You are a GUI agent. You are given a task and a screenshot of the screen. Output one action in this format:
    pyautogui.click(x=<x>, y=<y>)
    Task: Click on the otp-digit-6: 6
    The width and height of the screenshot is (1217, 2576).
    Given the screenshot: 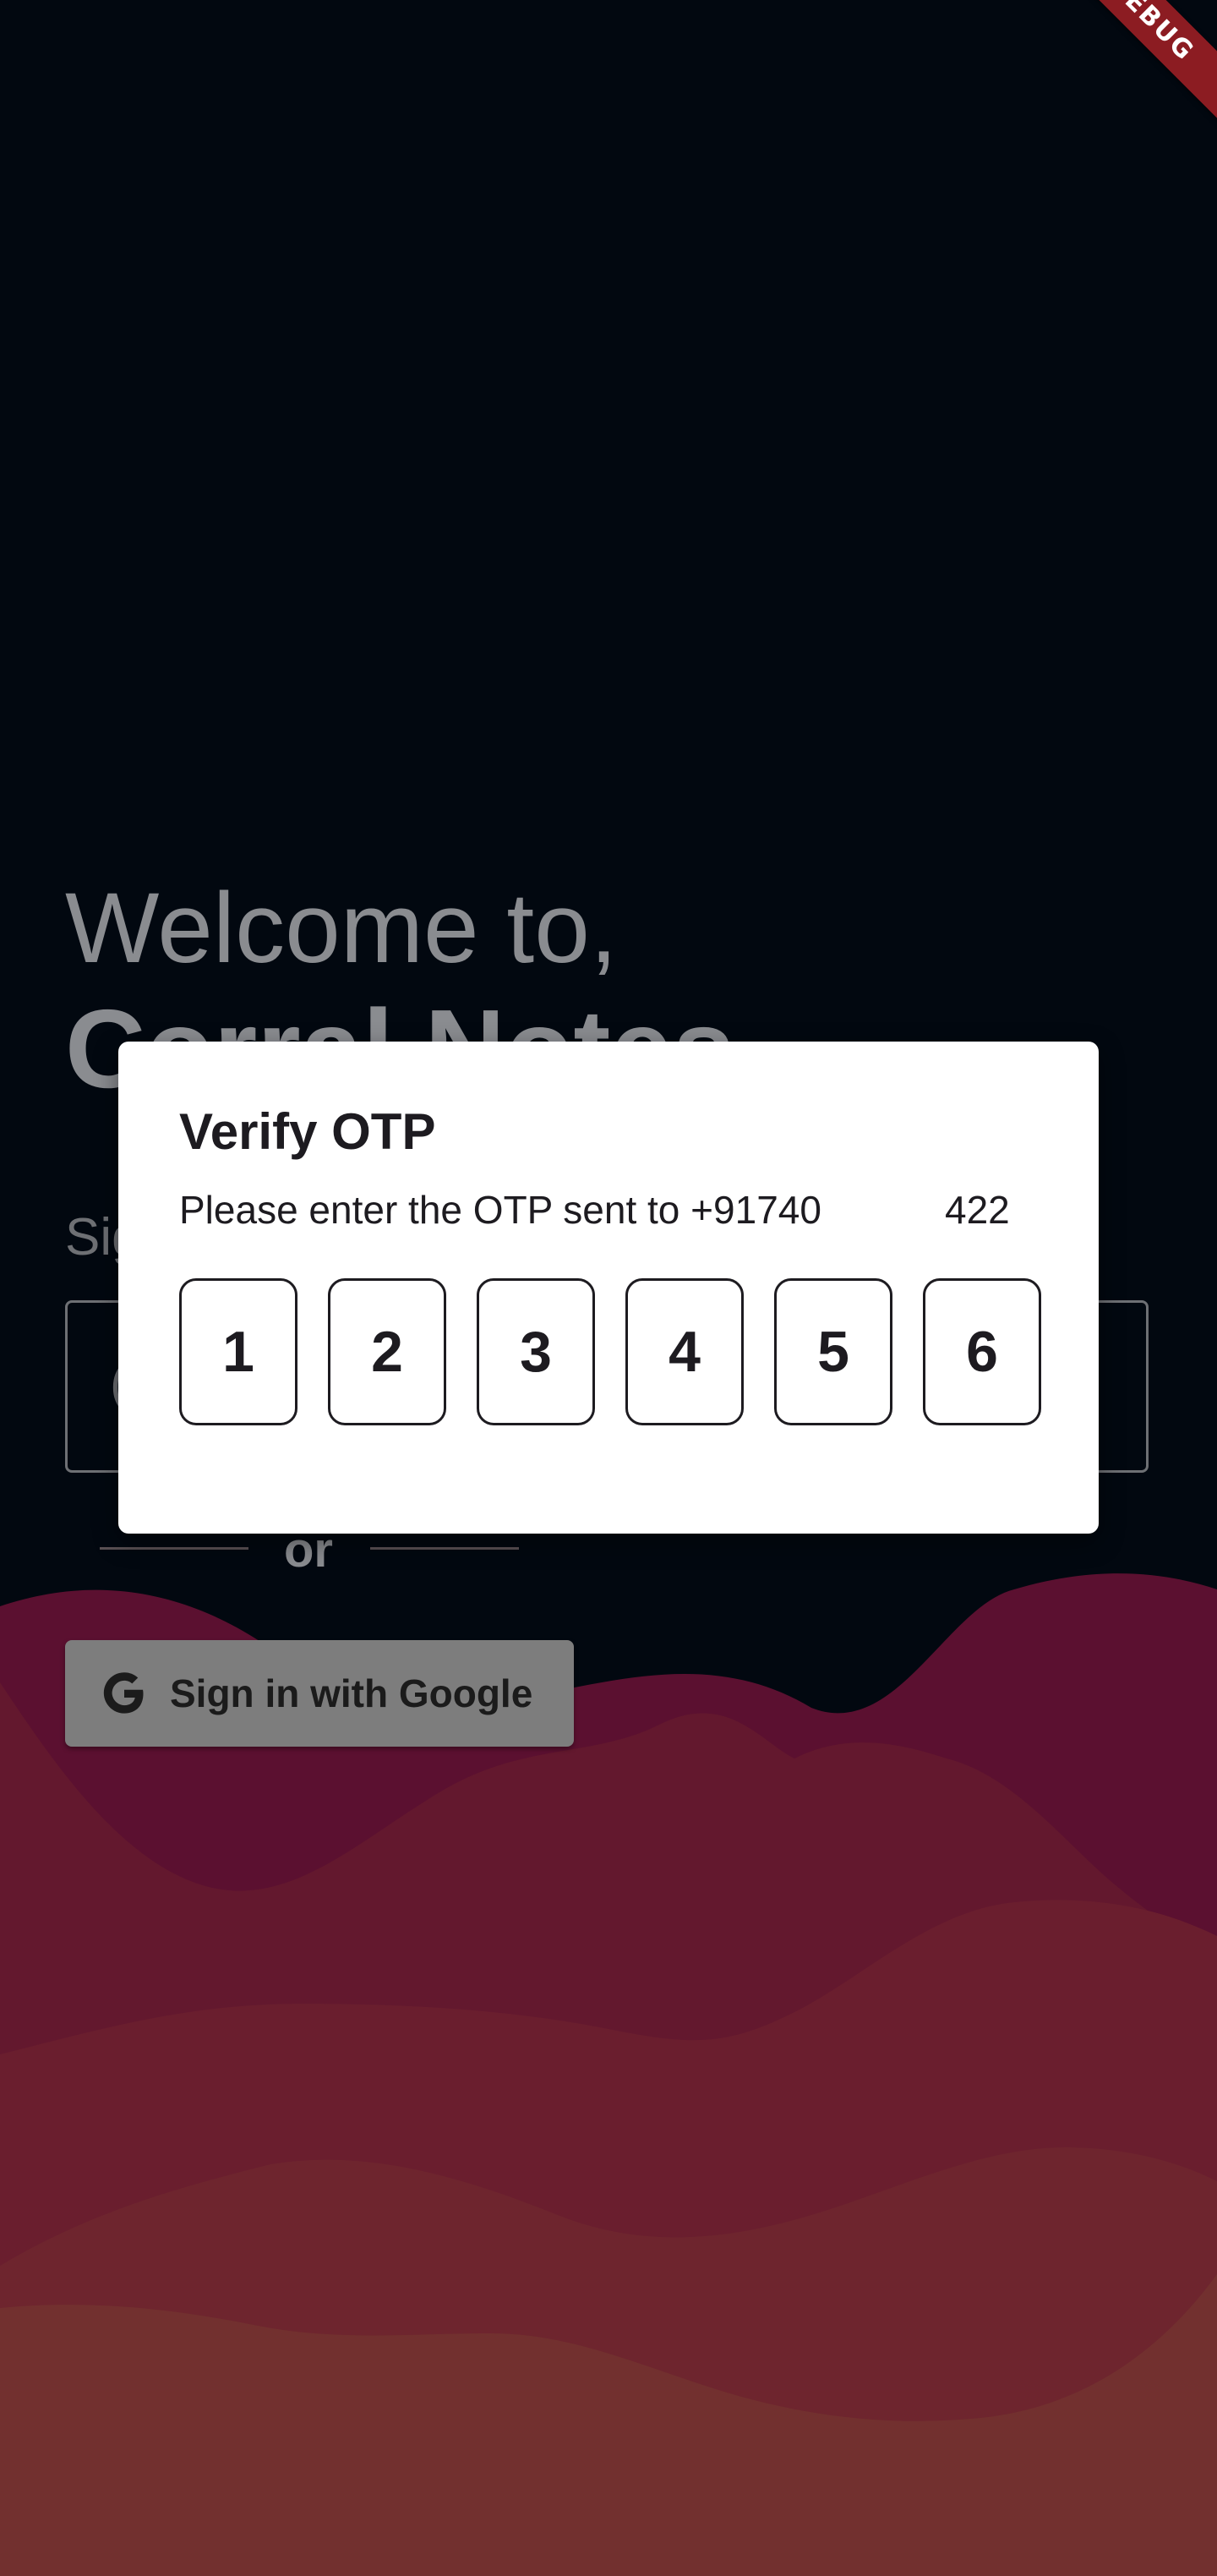 What is the action you would take?
    pyautogui.click(x=982, y=1351)
    